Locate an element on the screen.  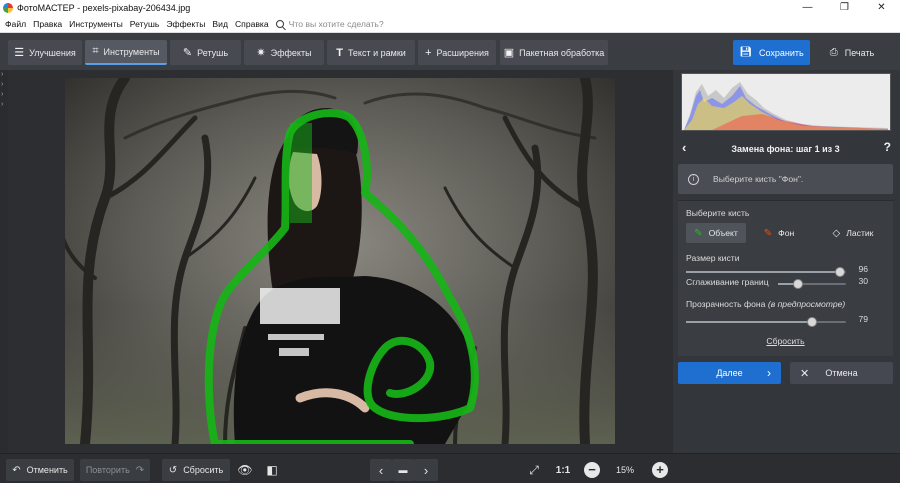
histogram is located at coordinates (786, 102).